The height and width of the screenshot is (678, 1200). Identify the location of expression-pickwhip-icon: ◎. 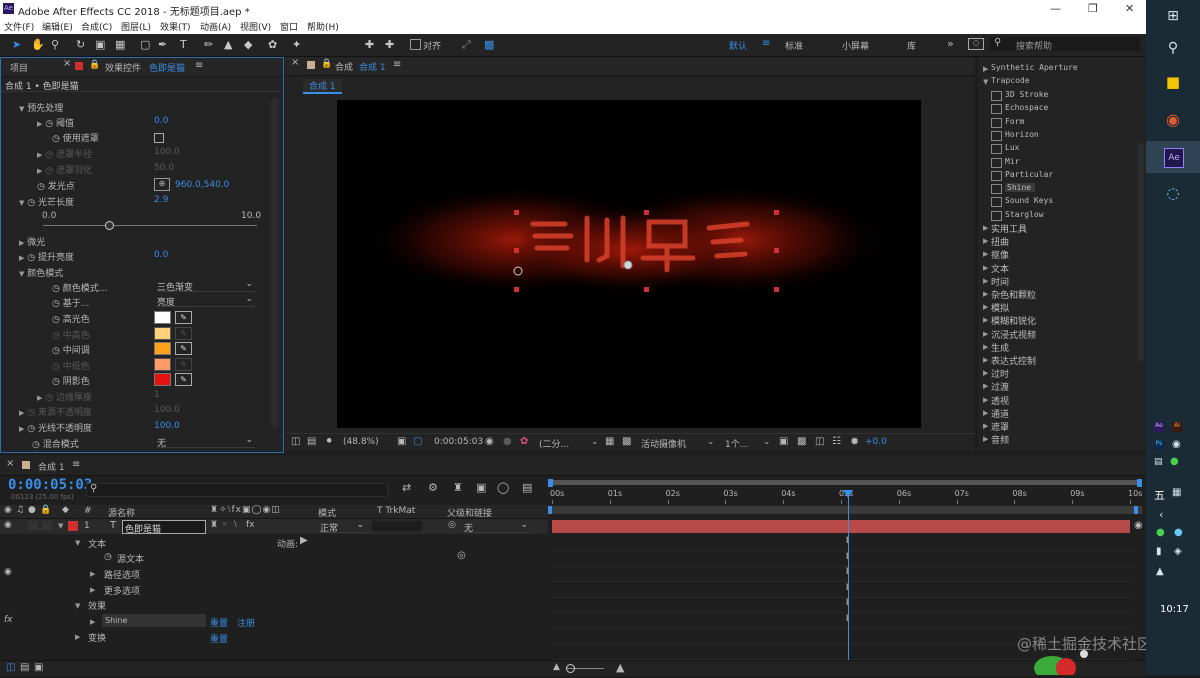
(461, 555).